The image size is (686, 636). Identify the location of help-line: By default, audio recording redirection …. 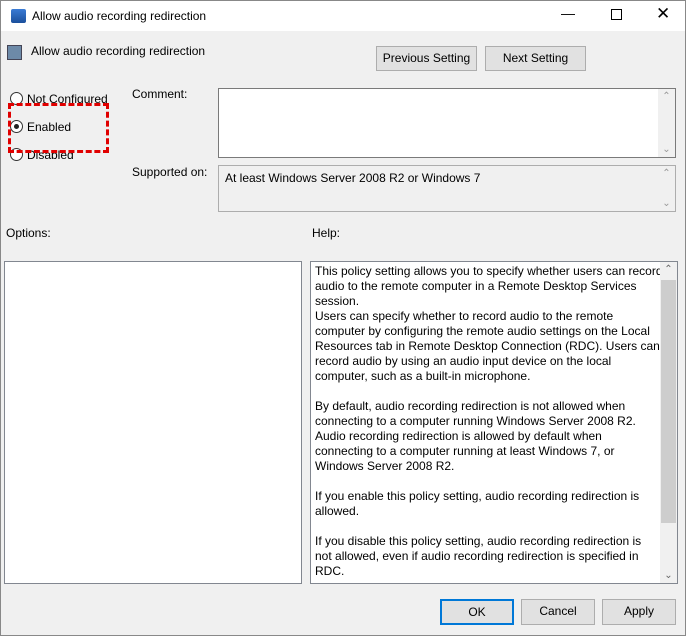
(470, 406).